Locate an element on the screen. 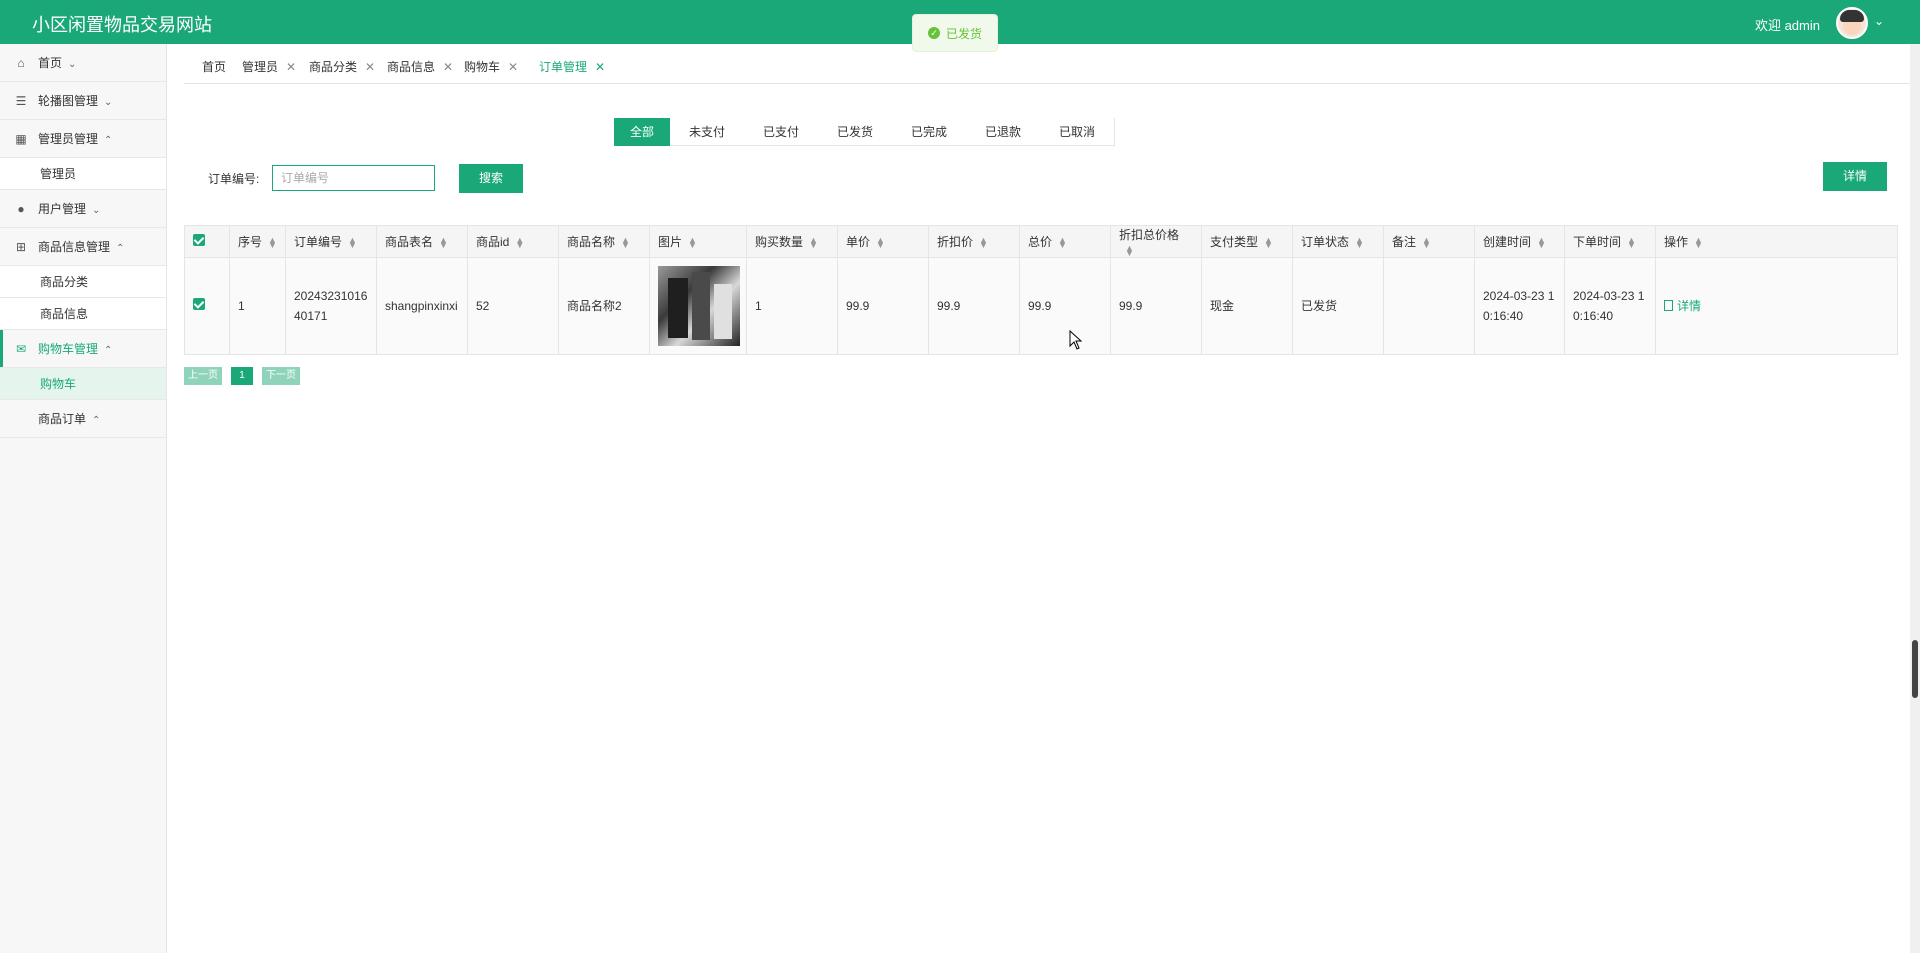 The width and height of the screenshot is (1920, 953). welcome-text: 欢迎 admin is located at coordinates (1787, 25).